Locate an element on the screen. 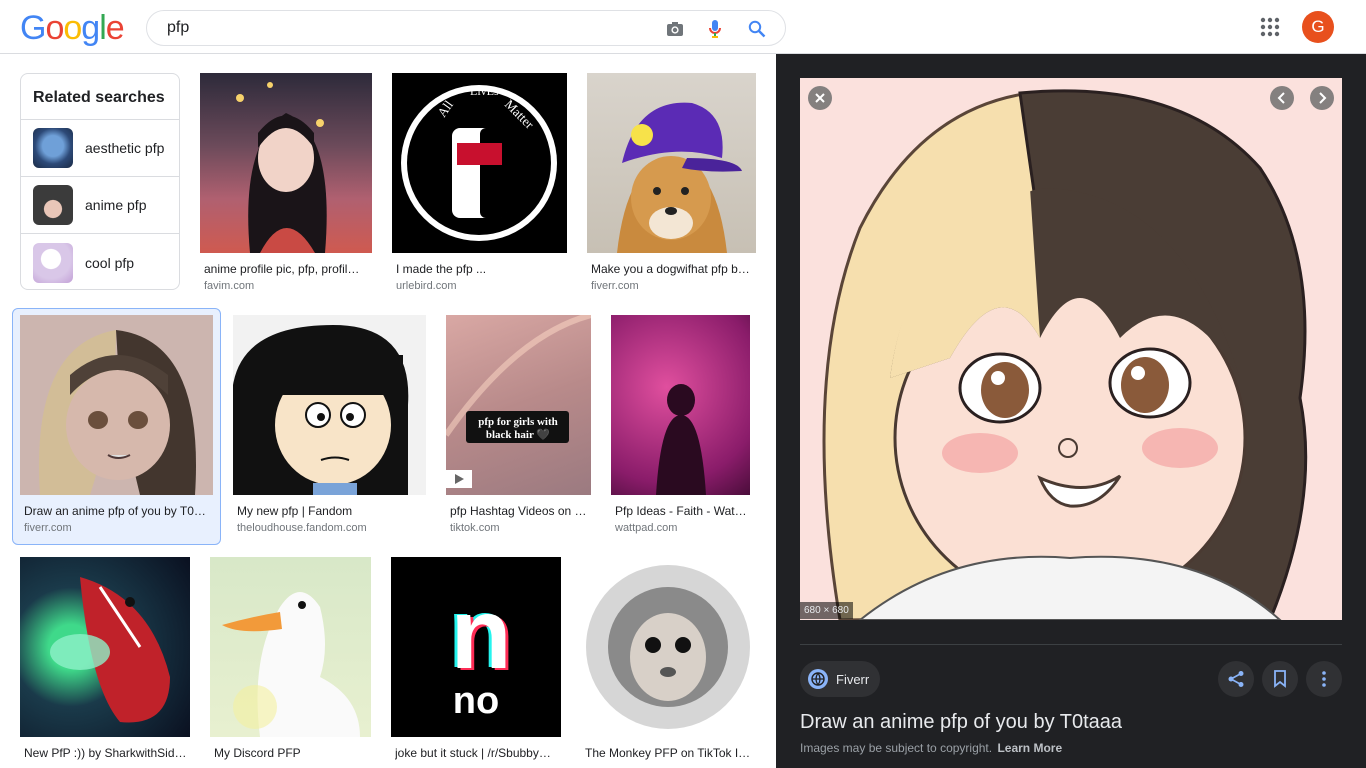  search-input is located at coordinates (407, 28).